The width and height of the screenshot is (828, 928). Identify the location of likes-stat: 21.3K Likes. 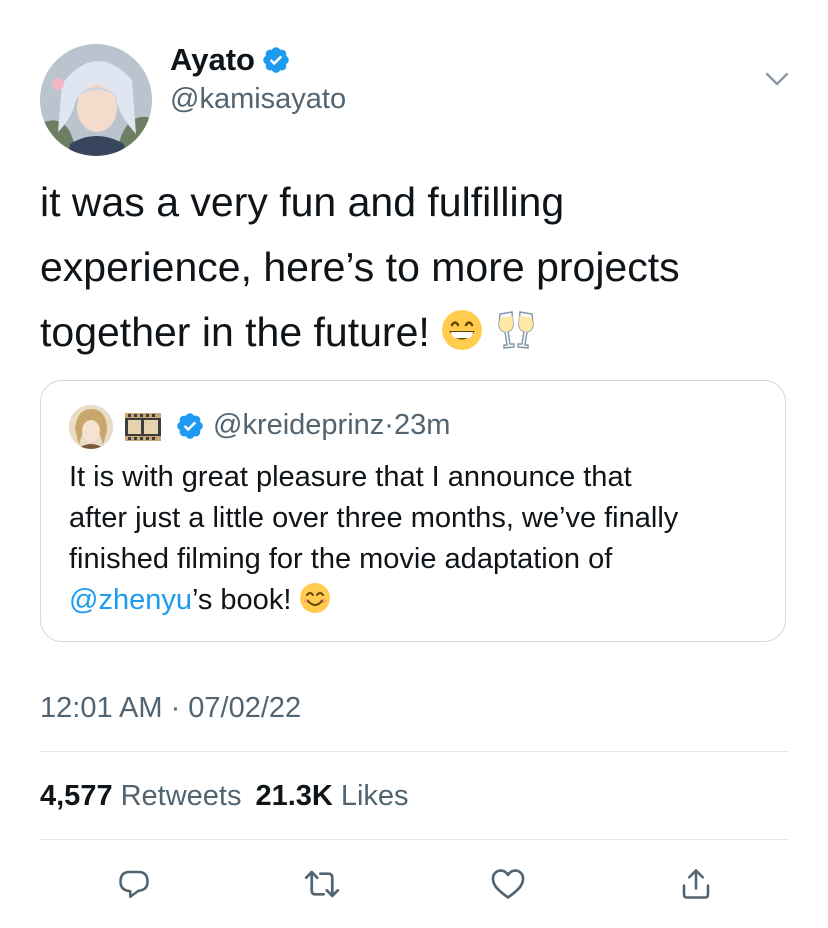
(338, 796).